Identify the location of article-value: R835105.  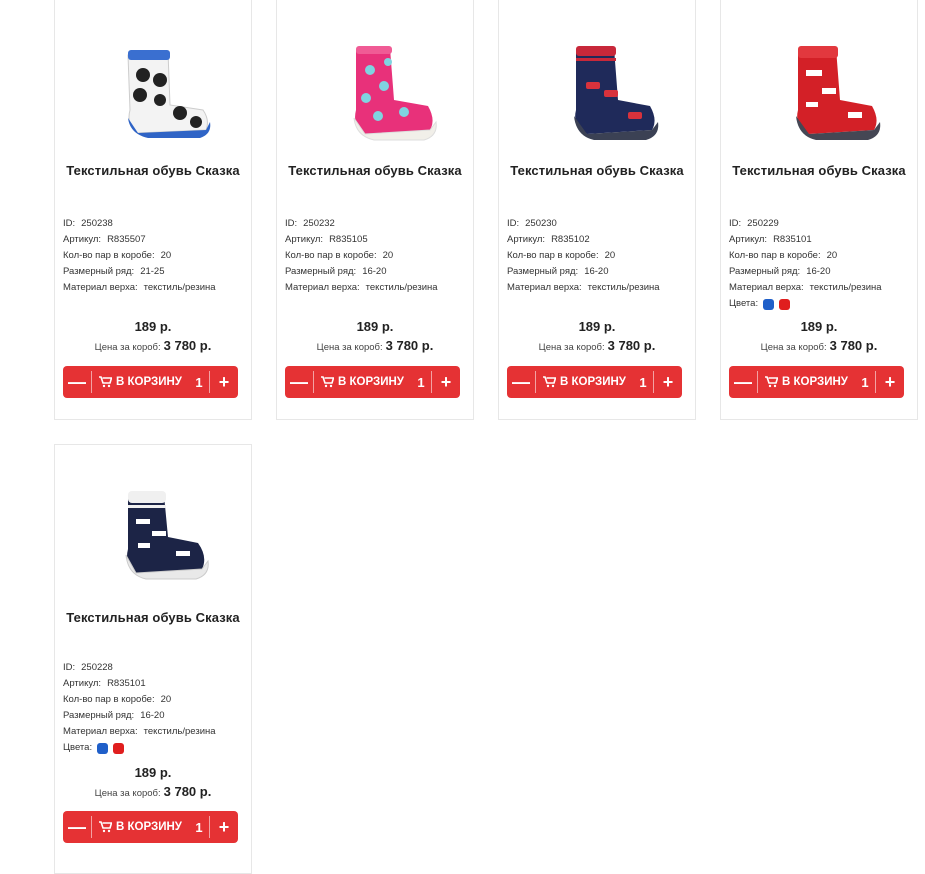
(348, 239).